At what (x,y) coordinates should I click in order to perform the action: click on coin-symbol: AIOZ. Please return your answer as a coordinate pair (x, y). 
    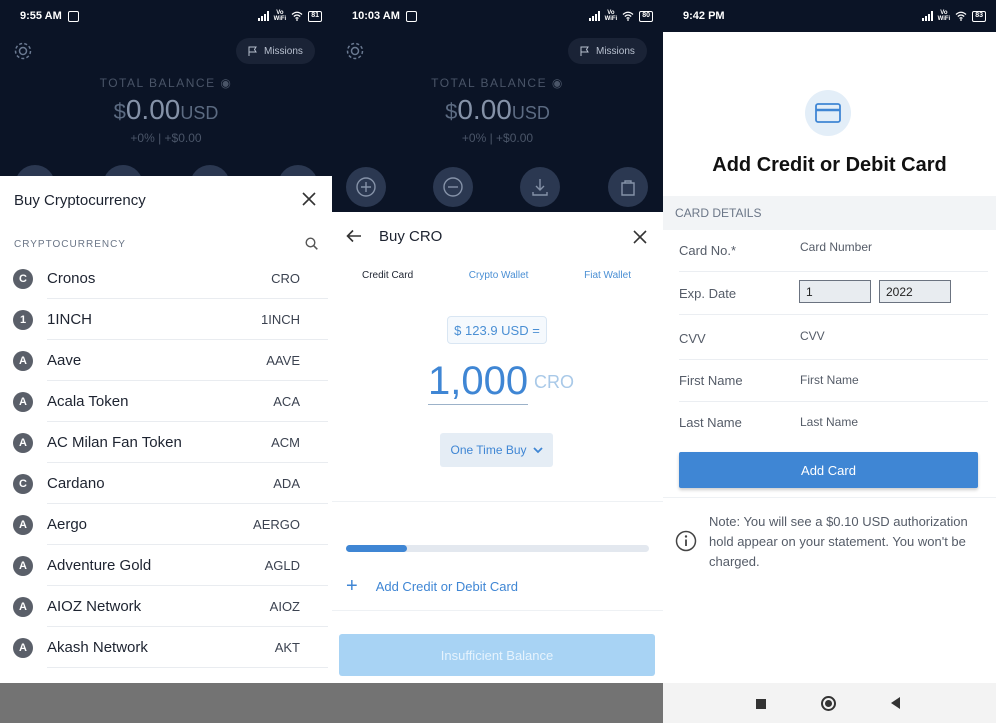
    Looking at the image, I should click on (284, 606).